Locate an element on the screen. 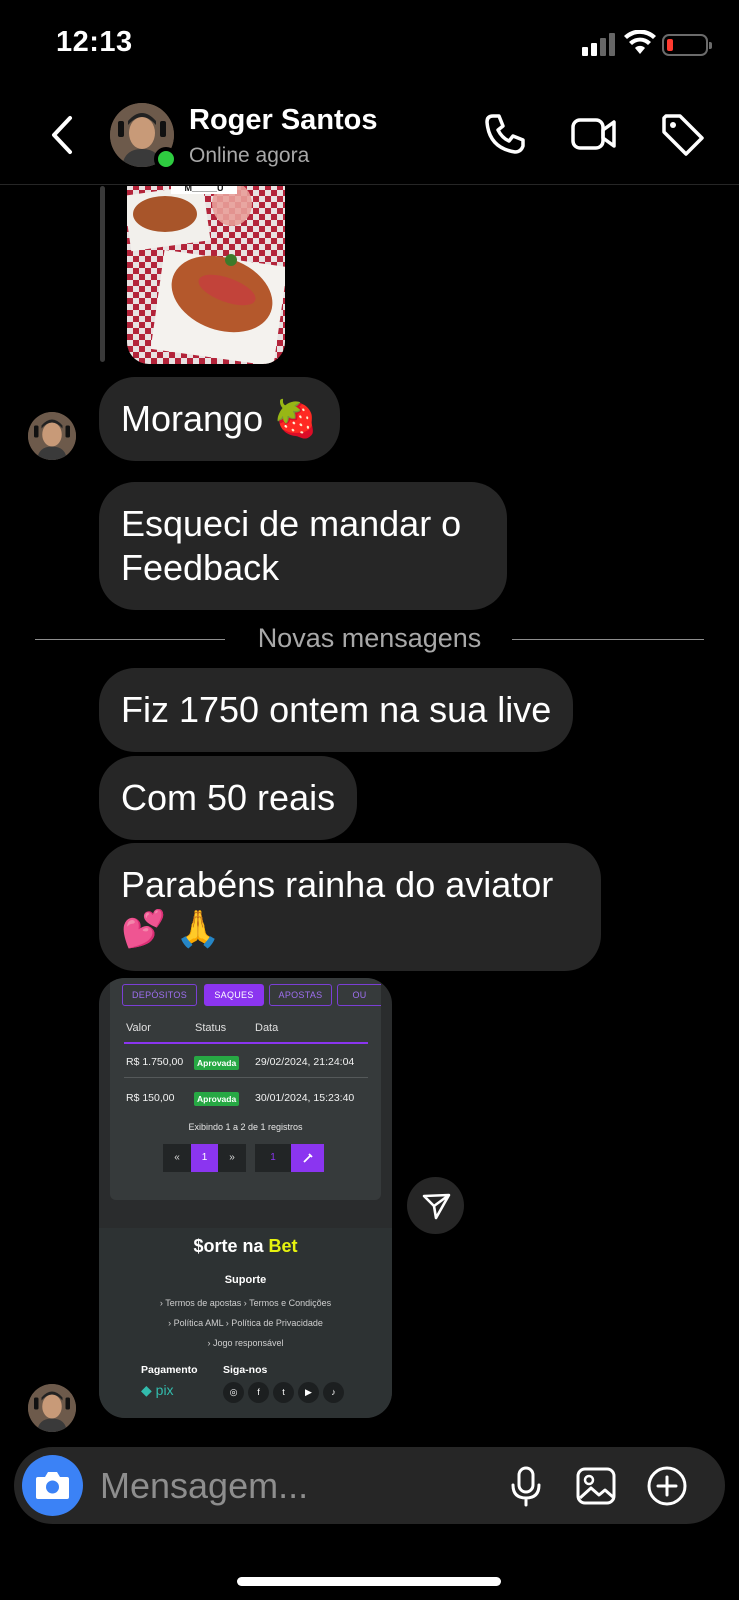  cell-valor: R$ 1.750,00 is located at coordinates (155, 1062).